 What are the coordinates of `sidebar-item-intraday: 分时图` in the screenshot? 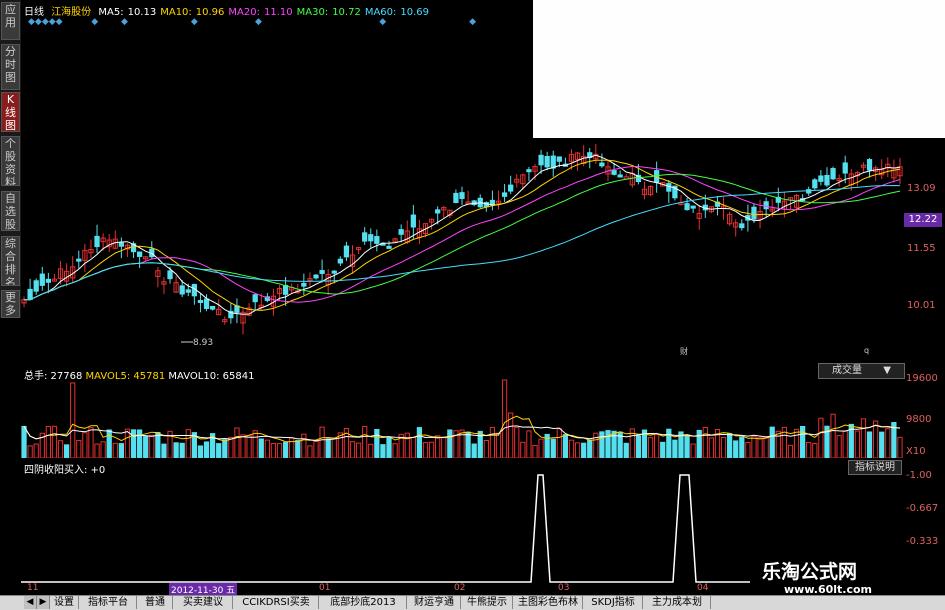 It's located at (10, 67).